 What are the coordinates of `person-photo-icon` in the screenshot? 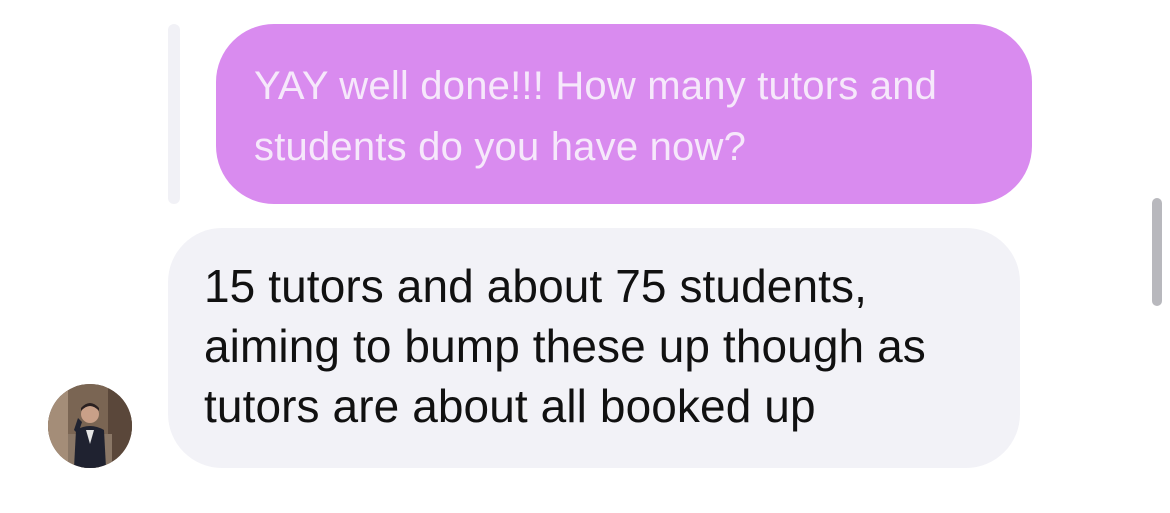 It's located at (90, 426).